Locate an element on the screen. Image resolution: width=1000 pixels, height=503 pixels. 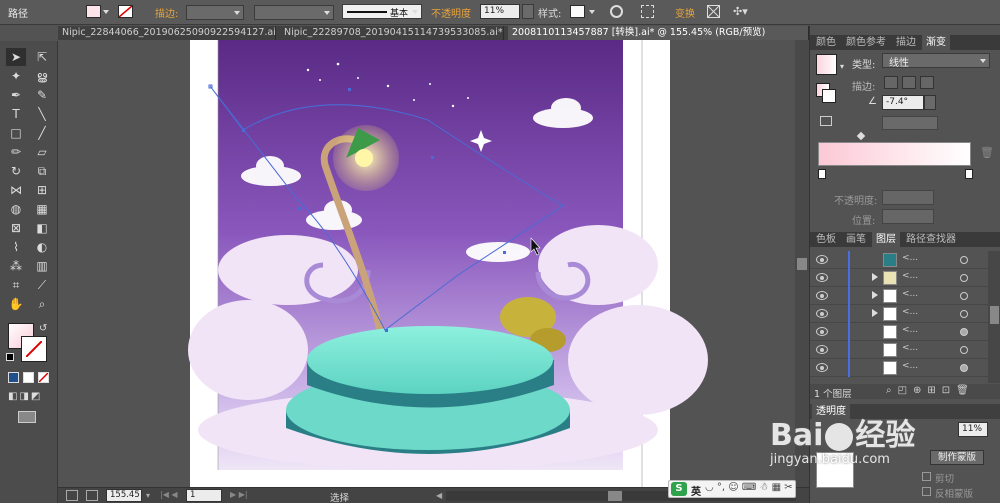
tab-color: 颜色 is located at coordinates (826, 42).